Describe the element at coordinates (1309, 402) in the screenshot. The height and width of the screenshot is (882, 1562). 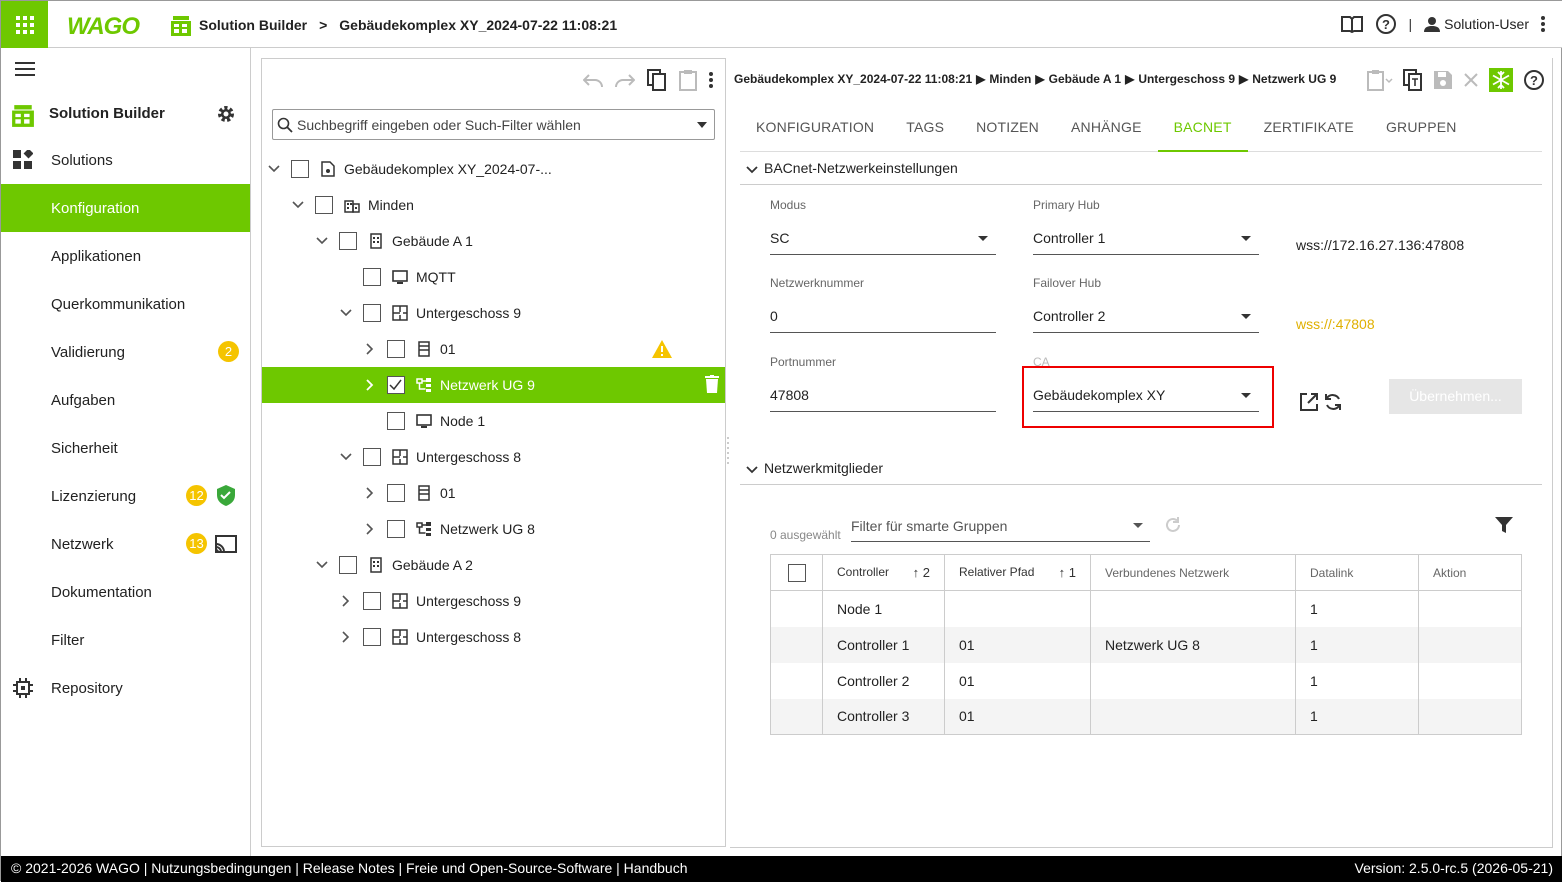
I see `open-external-icon` at that location.